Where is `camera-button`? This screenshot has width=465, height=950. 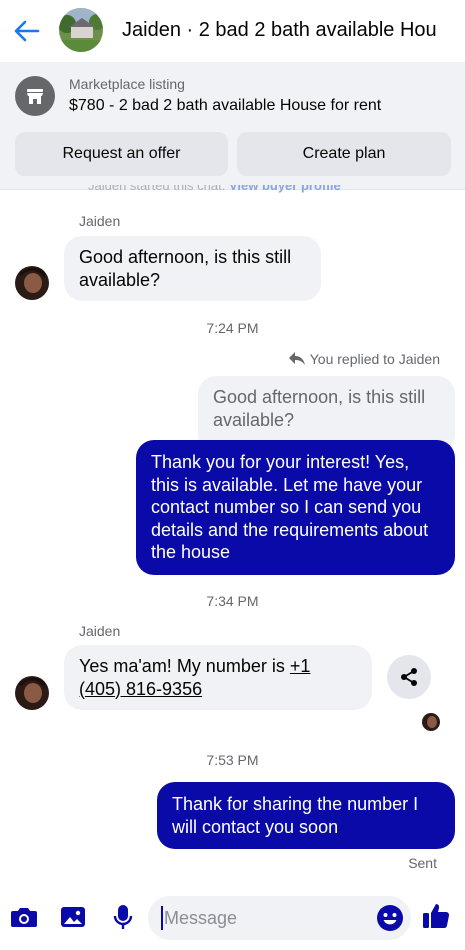 camera-button is located at coordinates (24, 917).